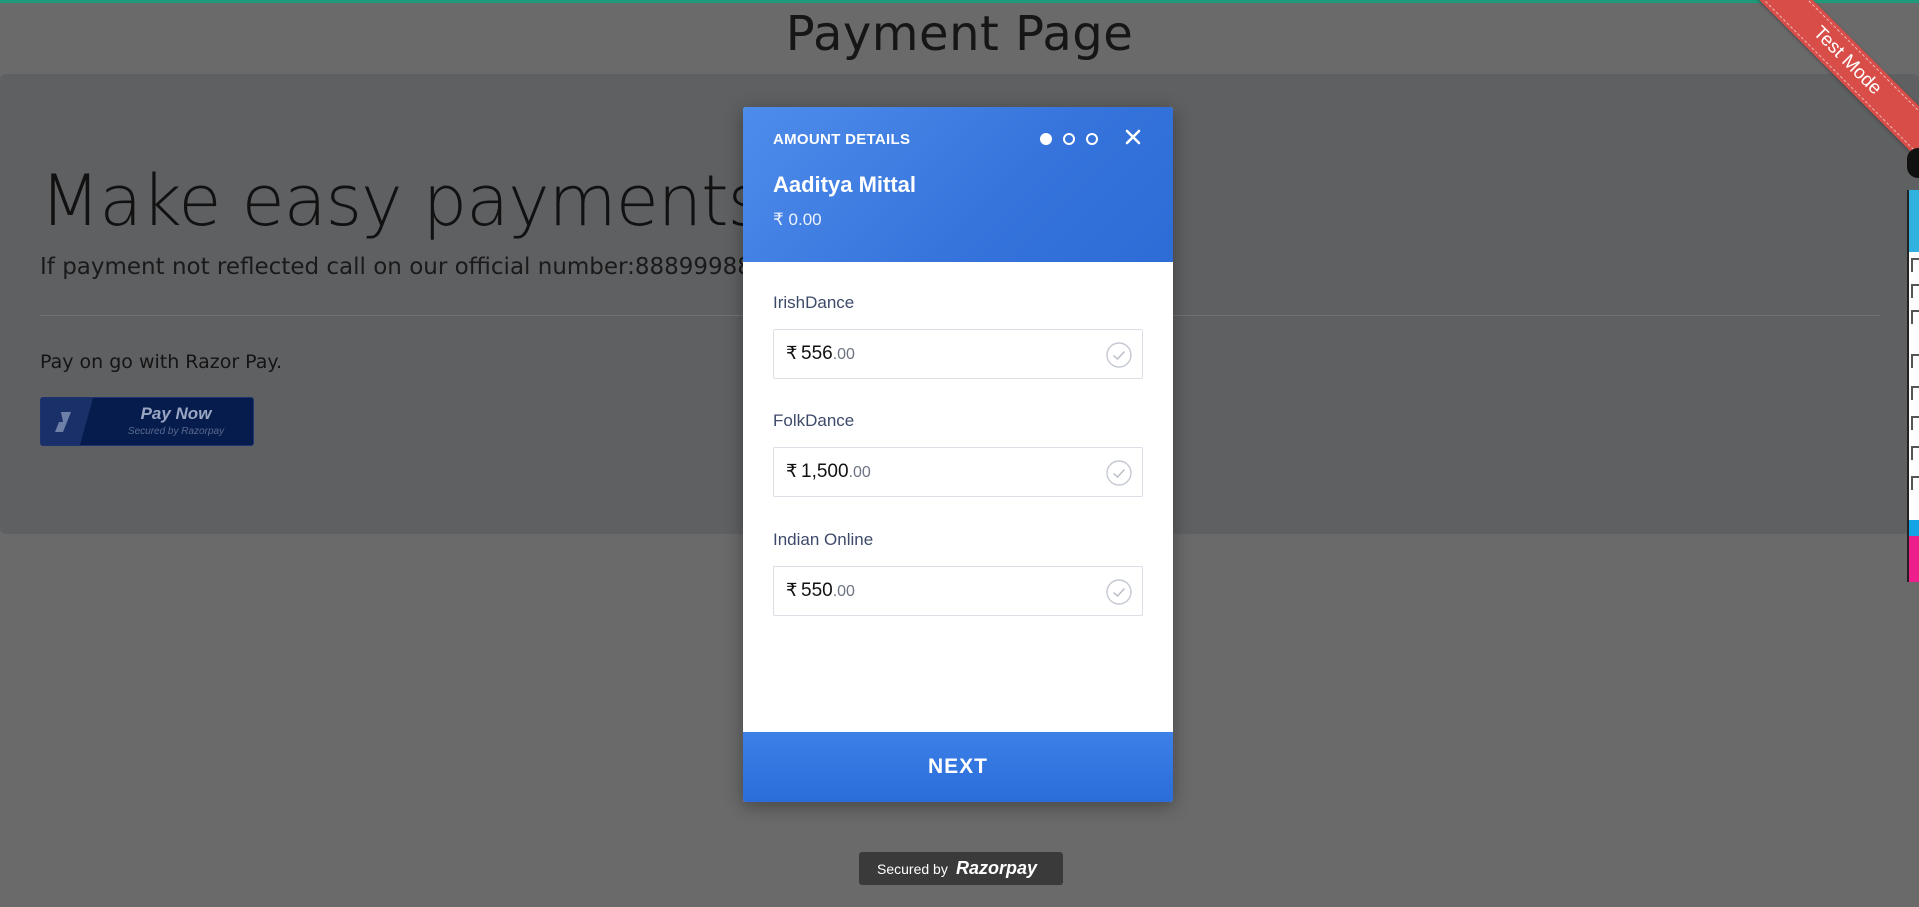 This screenshot has width=1919, height=907. I want to click on amount-value: 556.00, so click(828, 354).